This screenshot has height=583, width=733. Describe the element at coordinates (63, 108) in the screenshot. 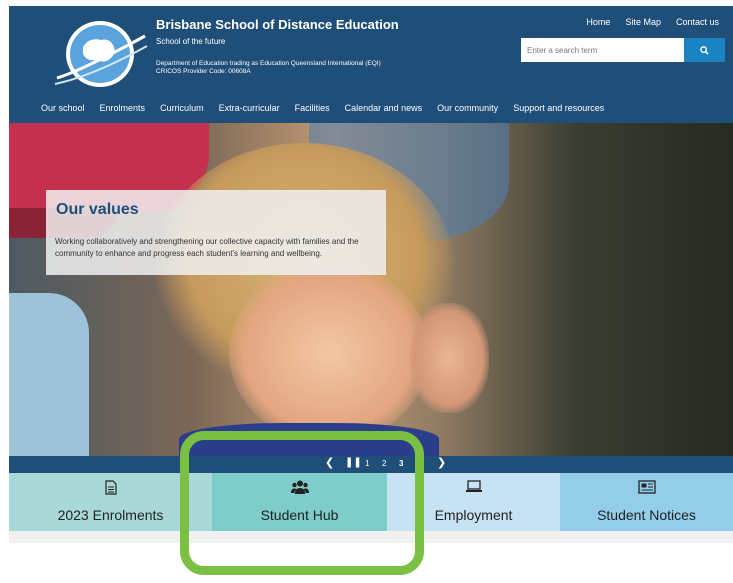

I see `nav-our-school: Our school` at that location.